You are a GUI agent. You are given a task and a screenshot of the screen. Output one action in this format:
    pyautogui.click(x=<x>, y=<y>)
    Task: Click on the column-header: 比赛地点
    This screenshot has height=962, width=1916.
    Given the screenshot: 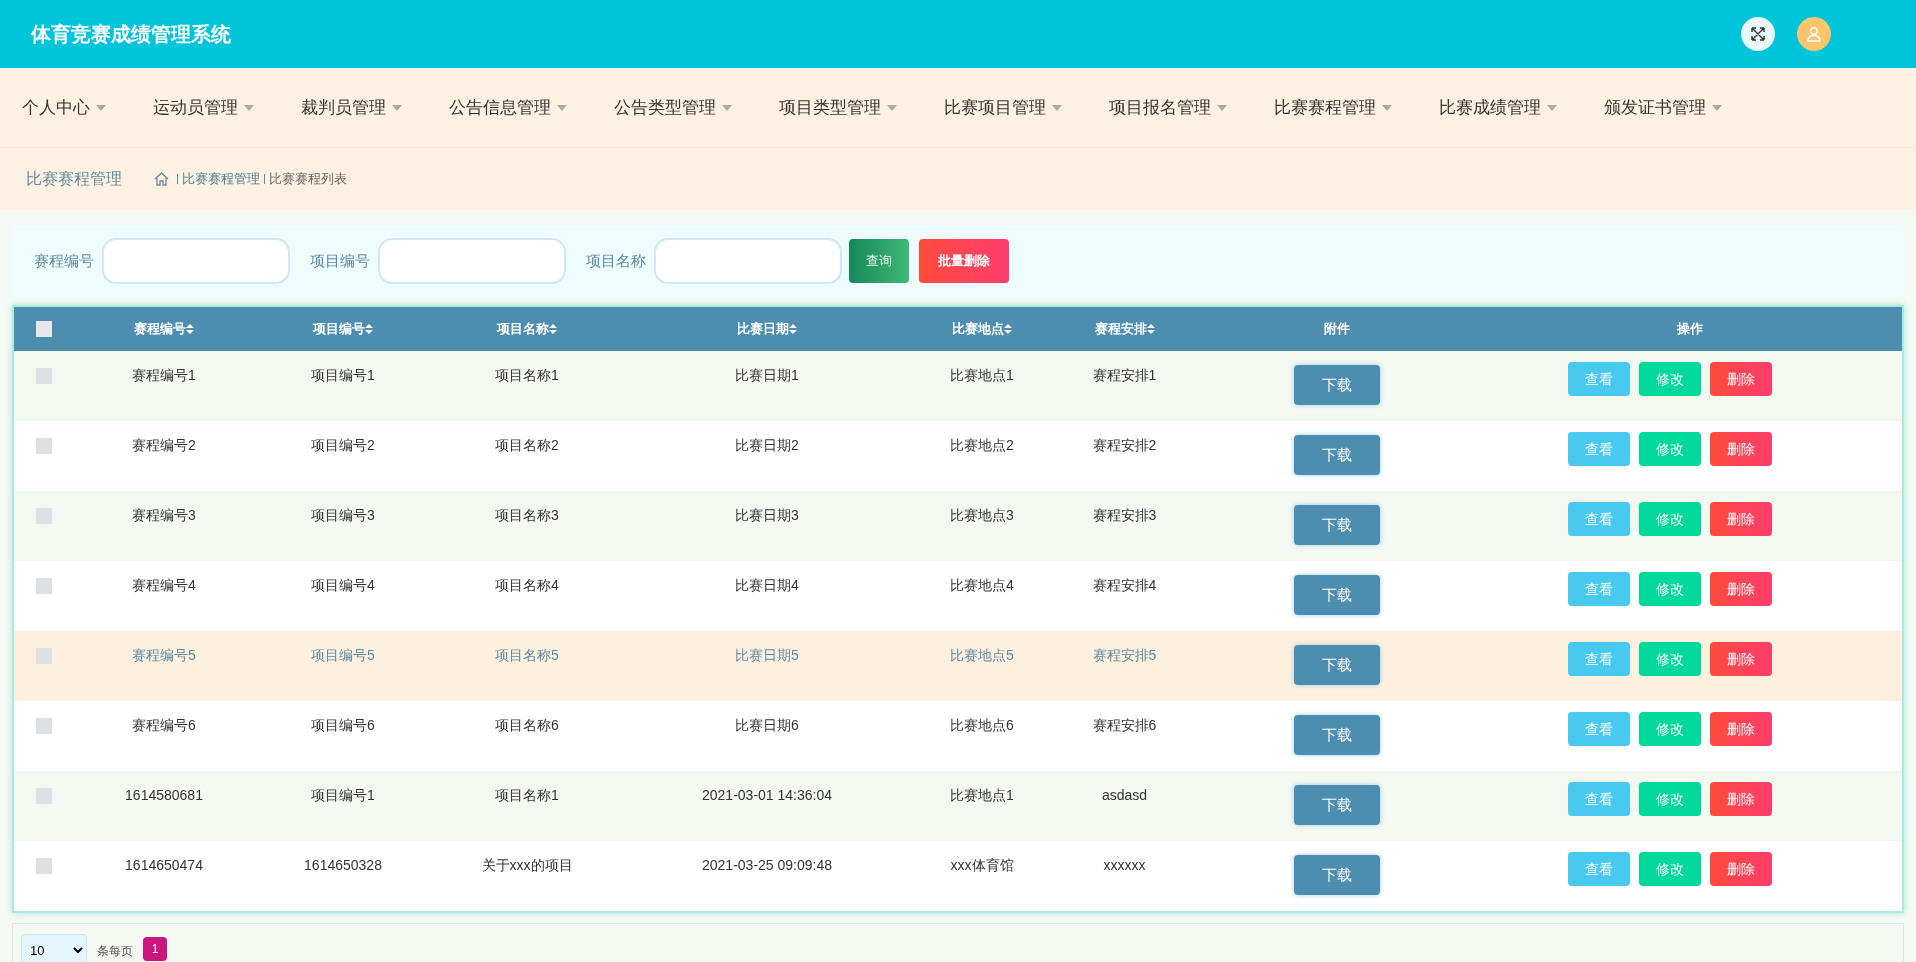 What is the action you would take?
    pyautogui.click(x=978, y=329)
    